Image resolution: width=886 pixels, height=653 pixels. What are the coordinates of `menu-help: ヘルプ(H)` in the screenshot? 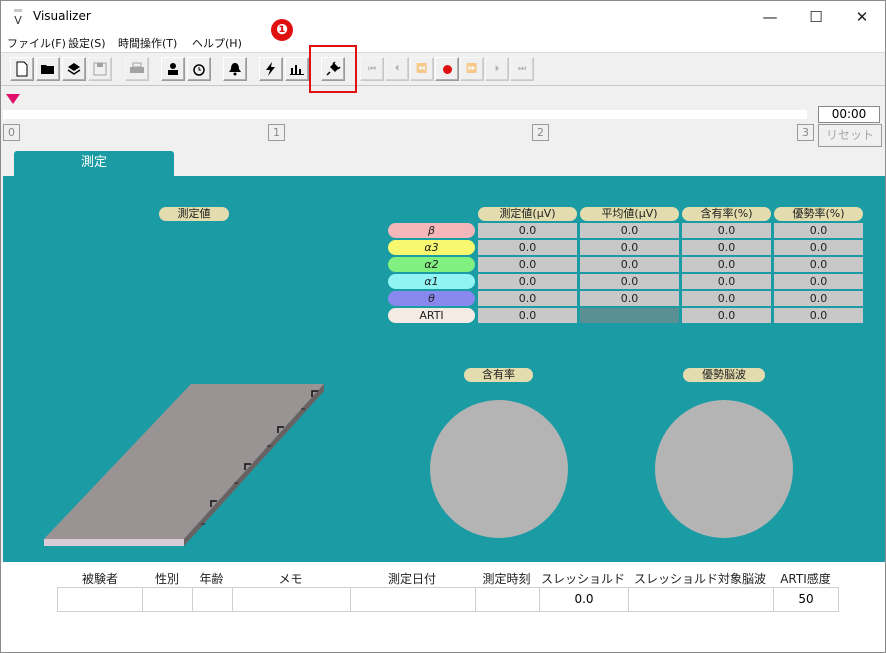 It's located at (217, 43).